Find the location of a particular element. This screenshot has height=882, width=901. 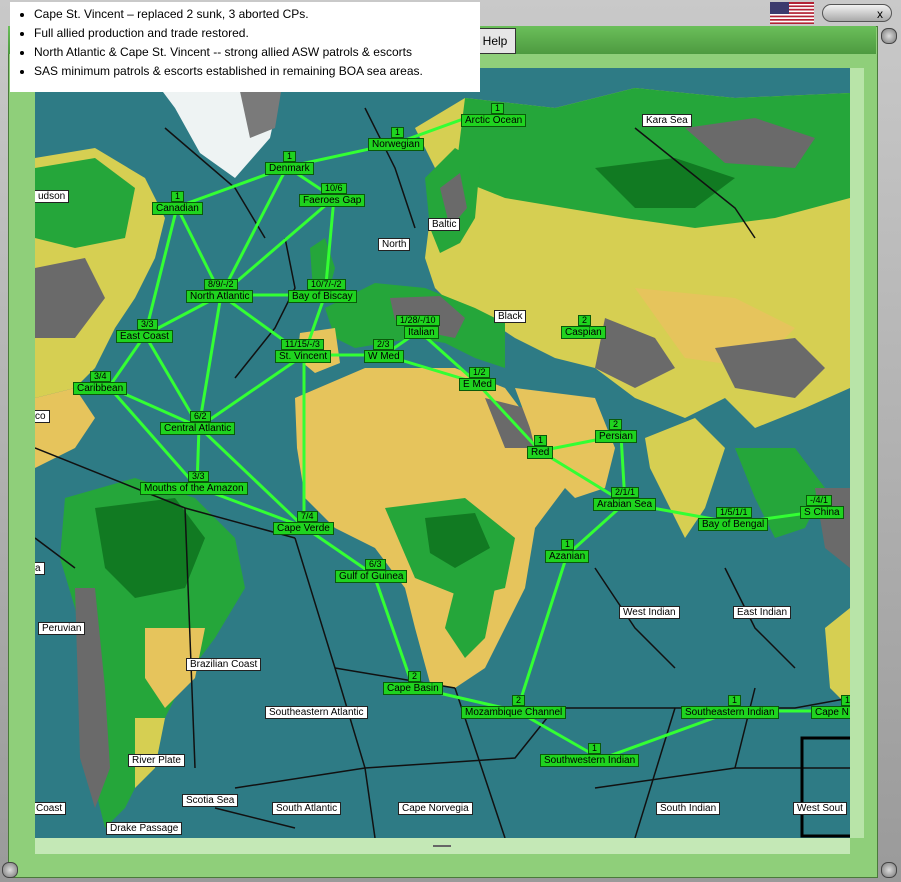

sea-area-drake-passage: Drake Passage is located at coordinates (144, 828).